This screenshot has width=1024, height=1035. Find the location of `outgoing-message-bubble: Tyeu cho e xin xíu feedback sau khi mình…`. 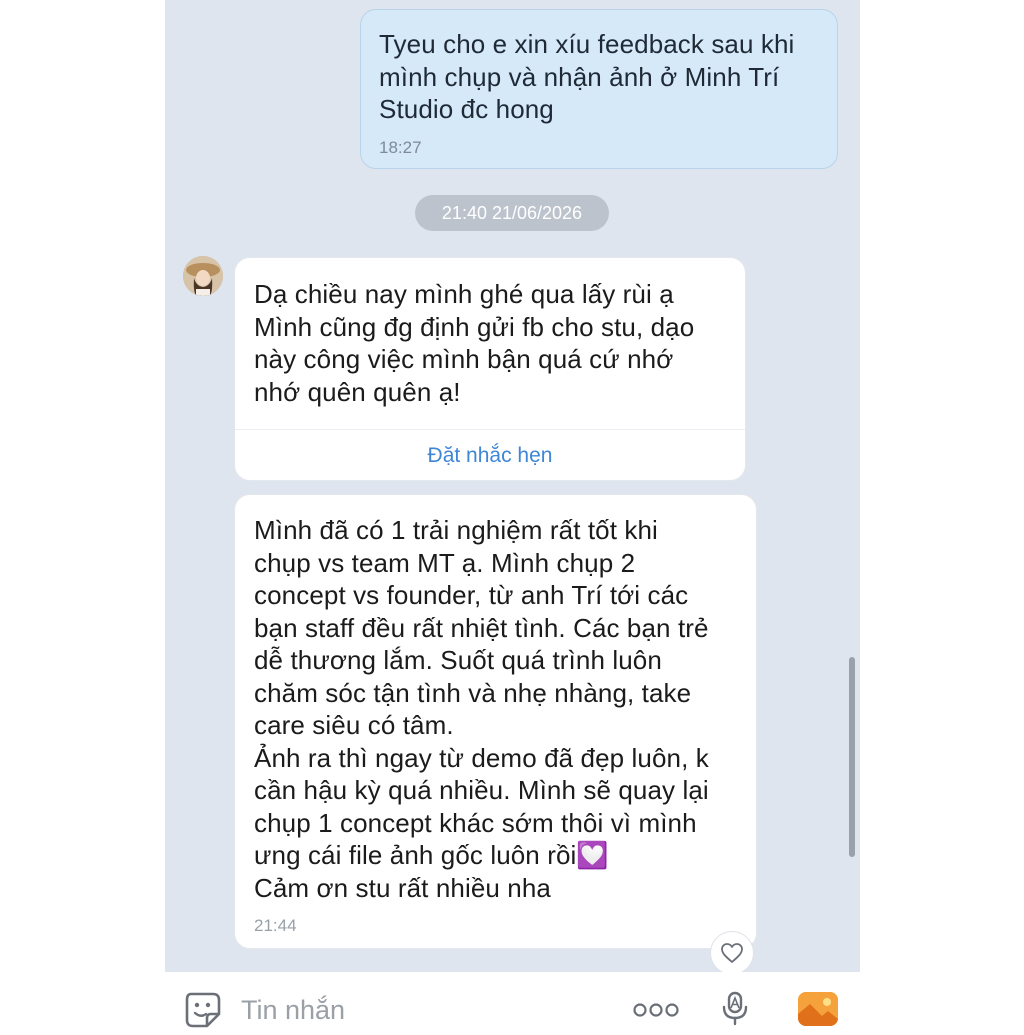

outgoing-message-bubble: Tyeu cho e xin xíu feedback sau khi mình… is located at coordinates (599, 89).